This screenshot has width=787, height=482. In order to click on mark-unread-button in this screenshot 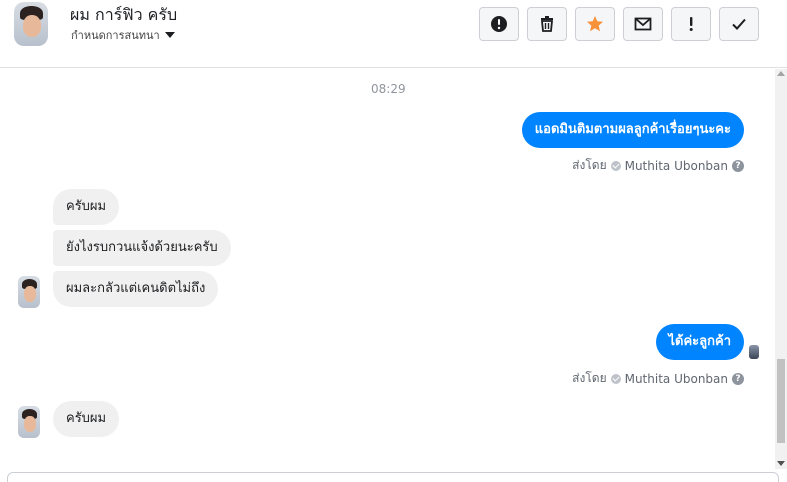, I will do `click(643, 24)`.